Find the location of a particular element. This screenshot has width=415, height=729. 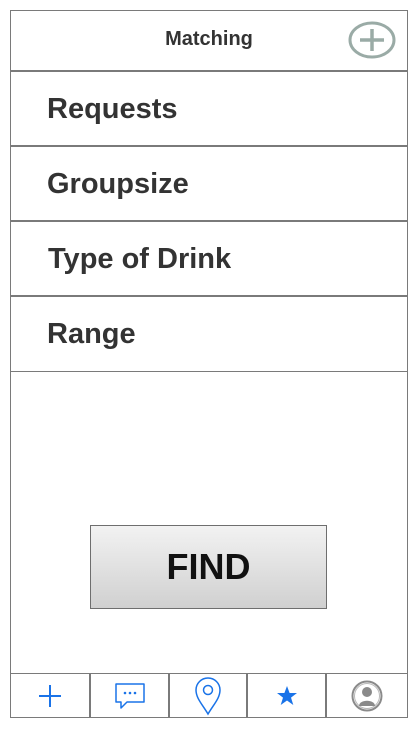

menu-item-requests: Requests is located at coordinates (209, 109).